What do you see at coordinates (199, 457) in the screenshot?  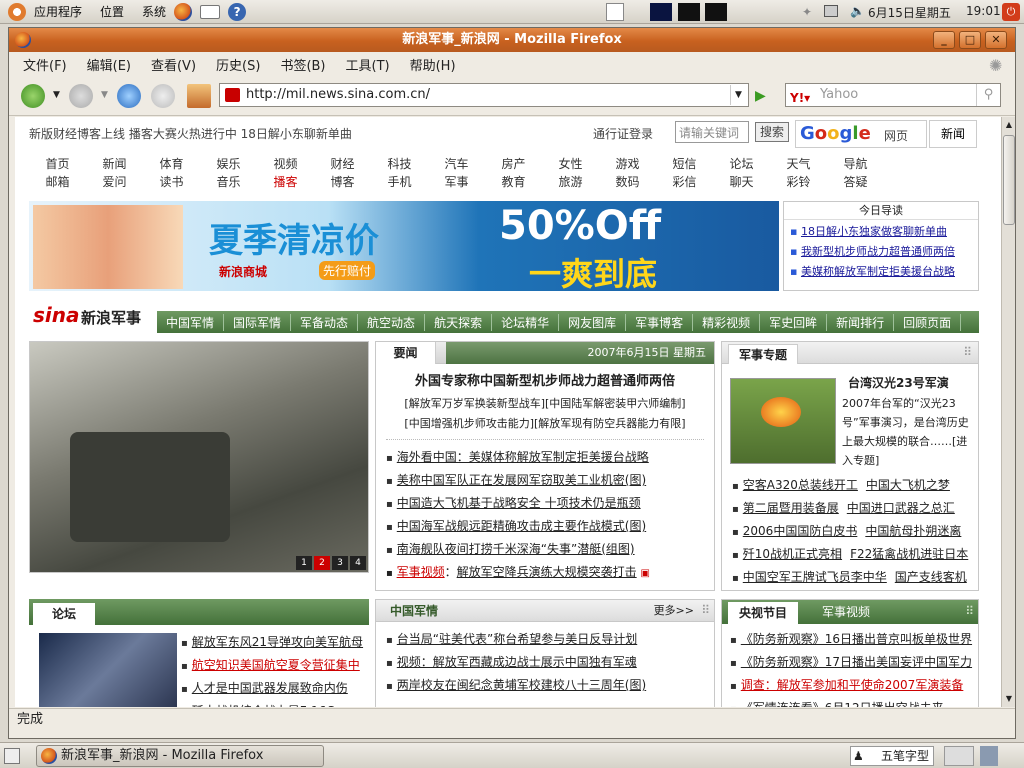 I see `headline-photo: 1234` at bounding box center [199, 457].